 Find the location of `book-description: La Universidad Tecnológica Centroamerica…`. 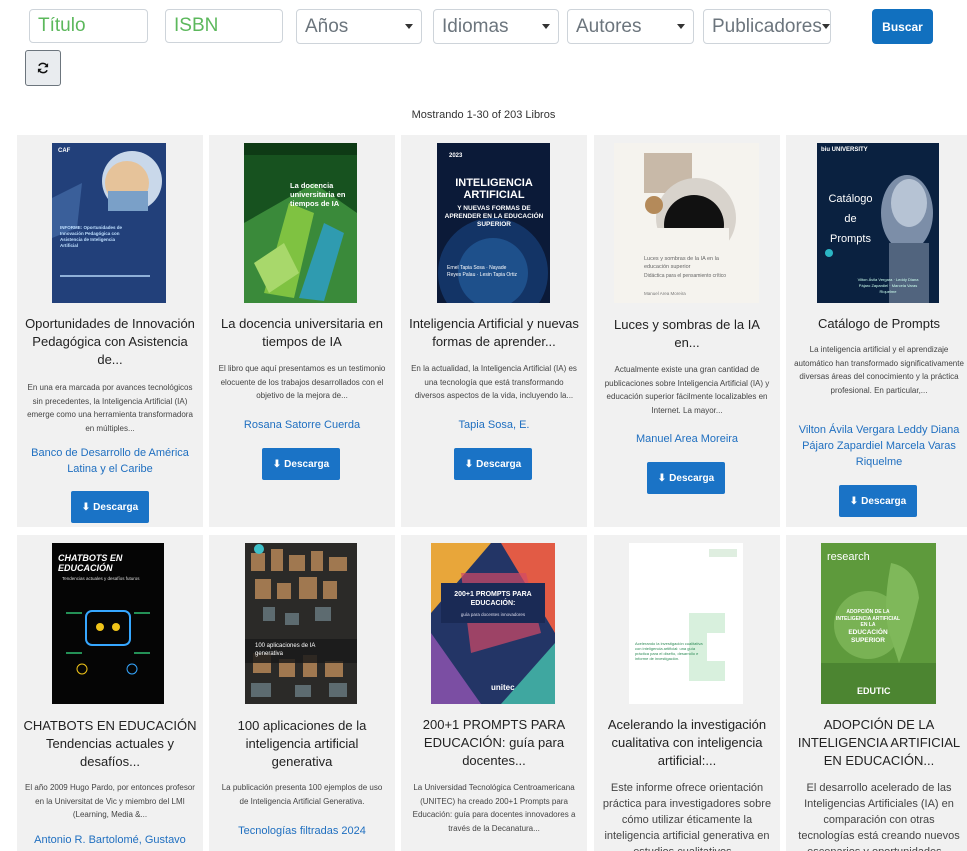

book-description: La Universidad Tecnológica Centroamerica… is located at coordinates (494, 808).